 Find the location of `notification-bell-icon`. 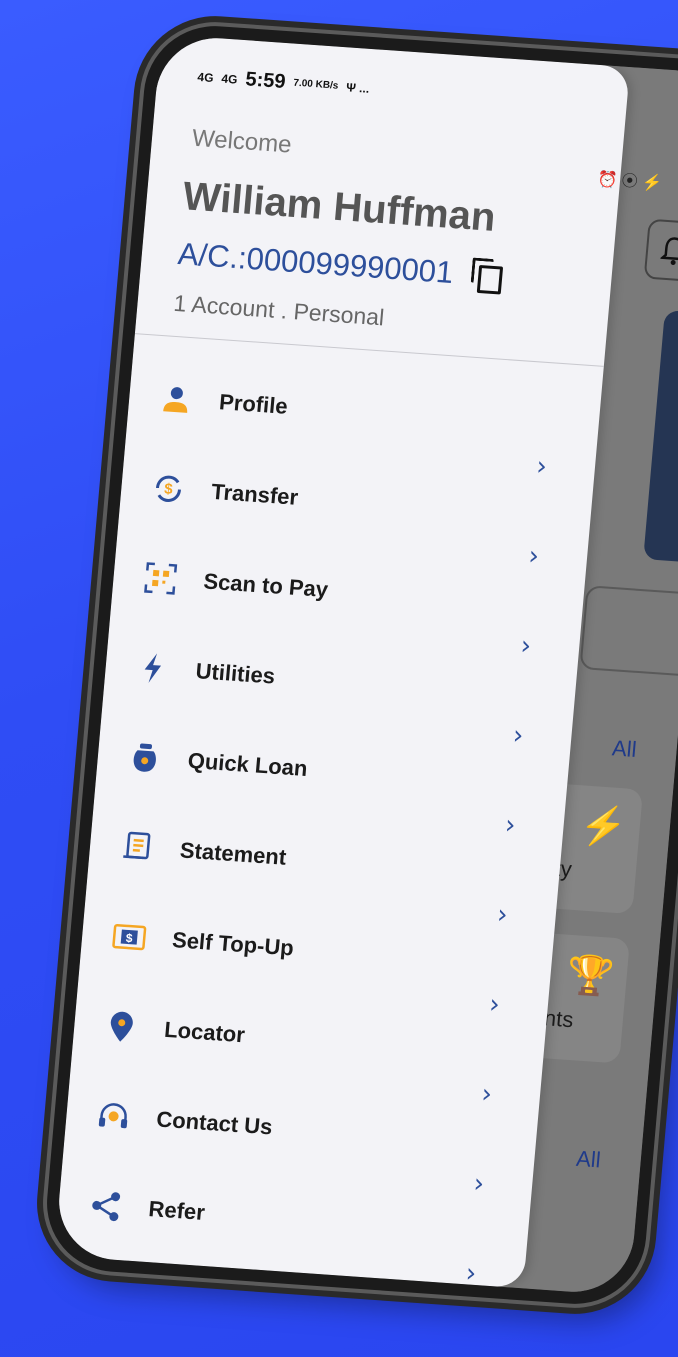

notification-bell-icon is located at coordinates (660, 250).